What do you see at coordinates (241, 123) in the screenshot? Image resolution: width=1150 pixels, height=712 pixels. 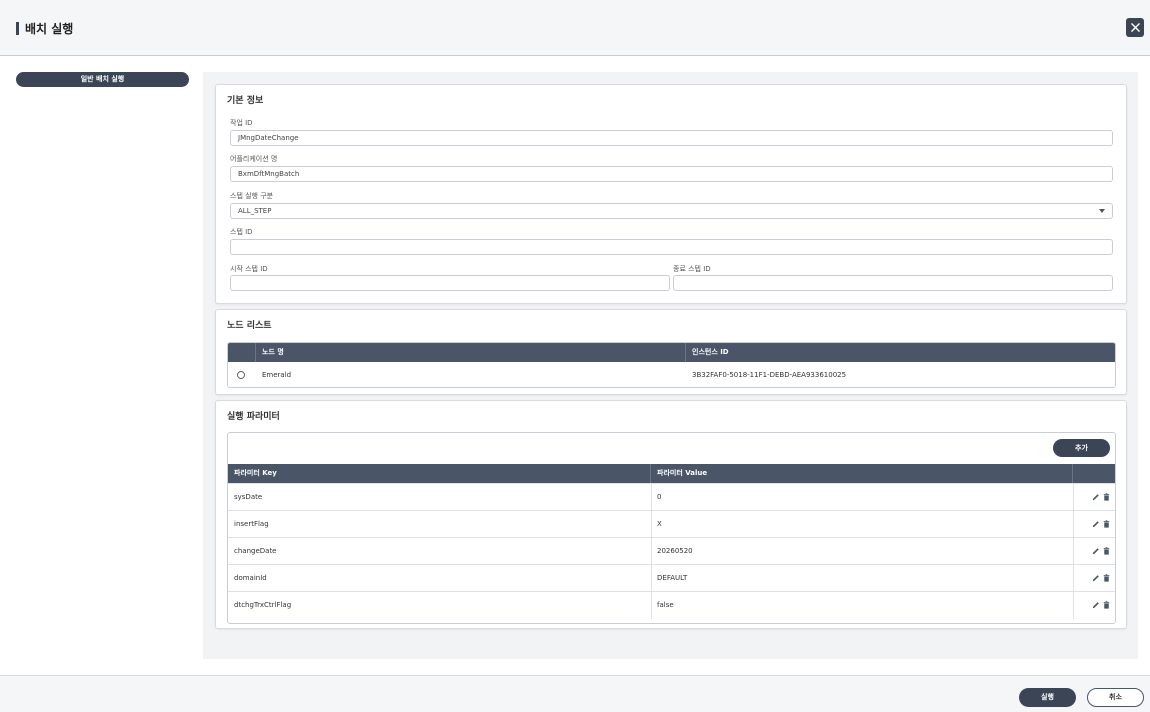 I see `job-id-label: 작업 ID` at bounding box center [241, 123].